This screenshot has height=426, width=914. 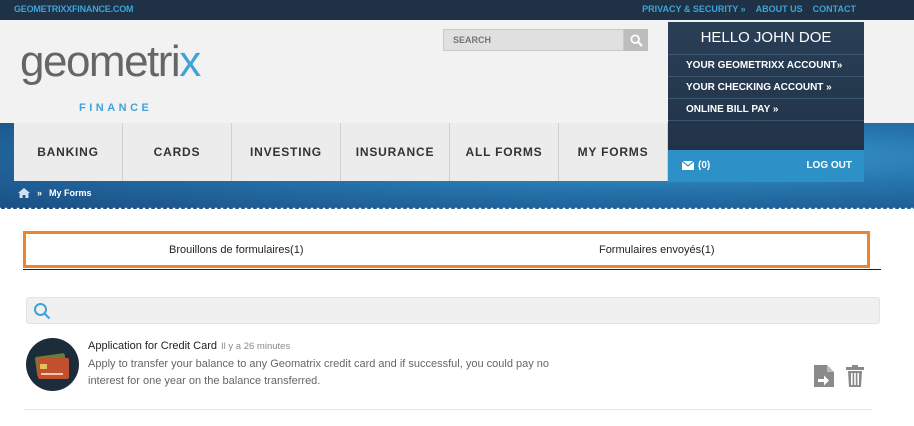 I want to click on mail-count: (0), so click(x=704, y=165).